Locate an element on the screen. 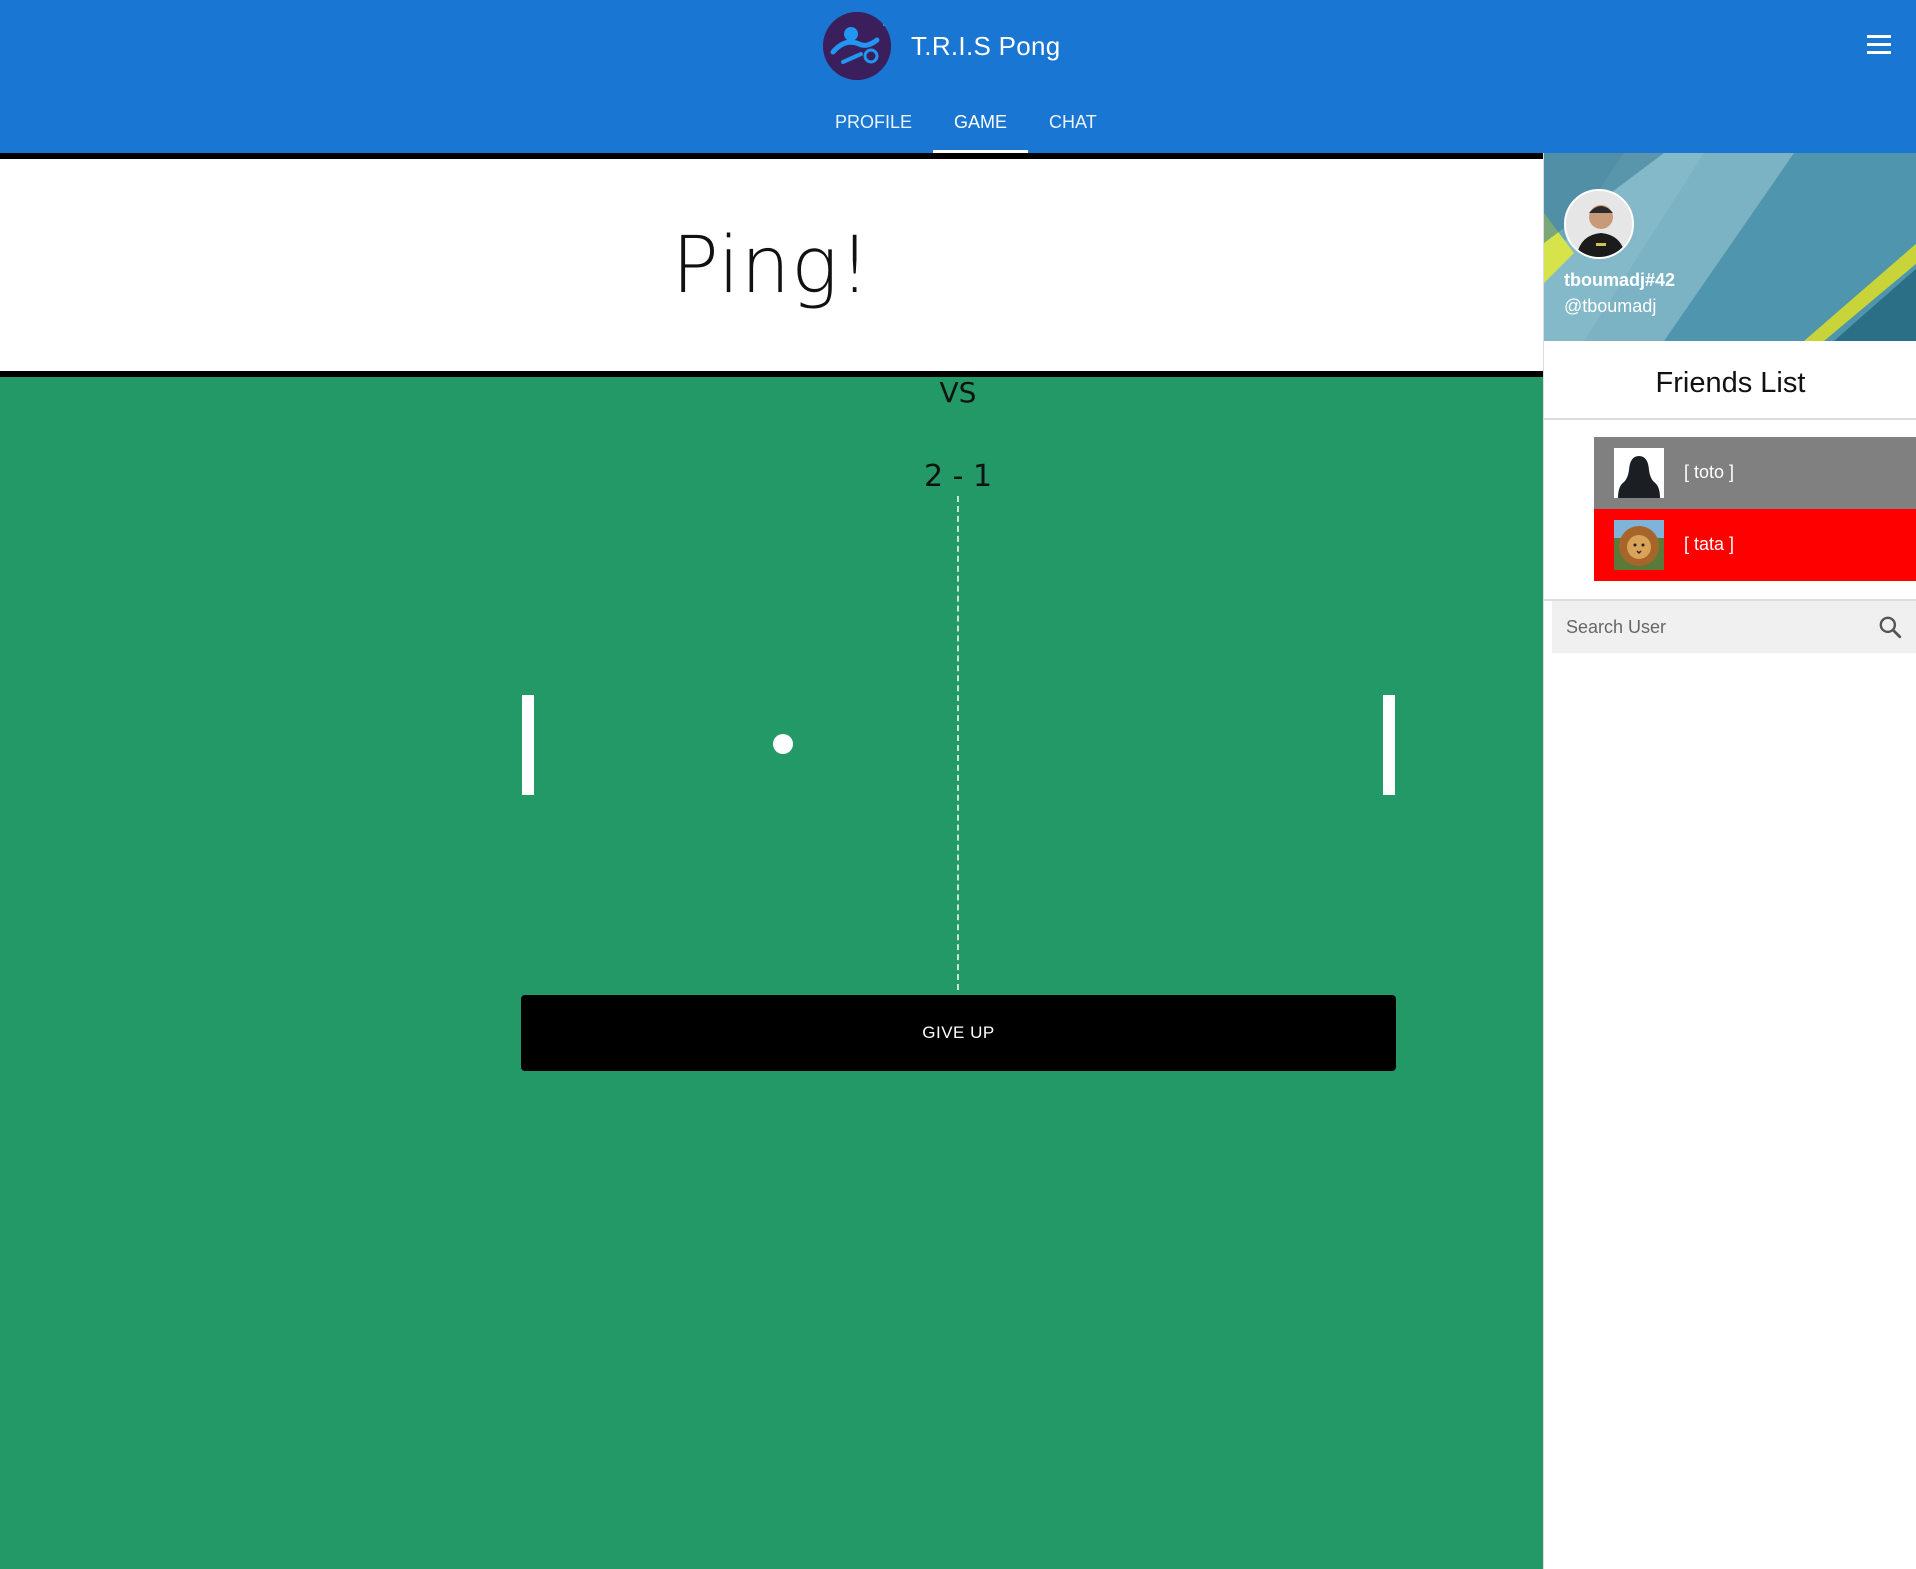  friends-list-title: Friends List is located at coordinates (1730, 383).